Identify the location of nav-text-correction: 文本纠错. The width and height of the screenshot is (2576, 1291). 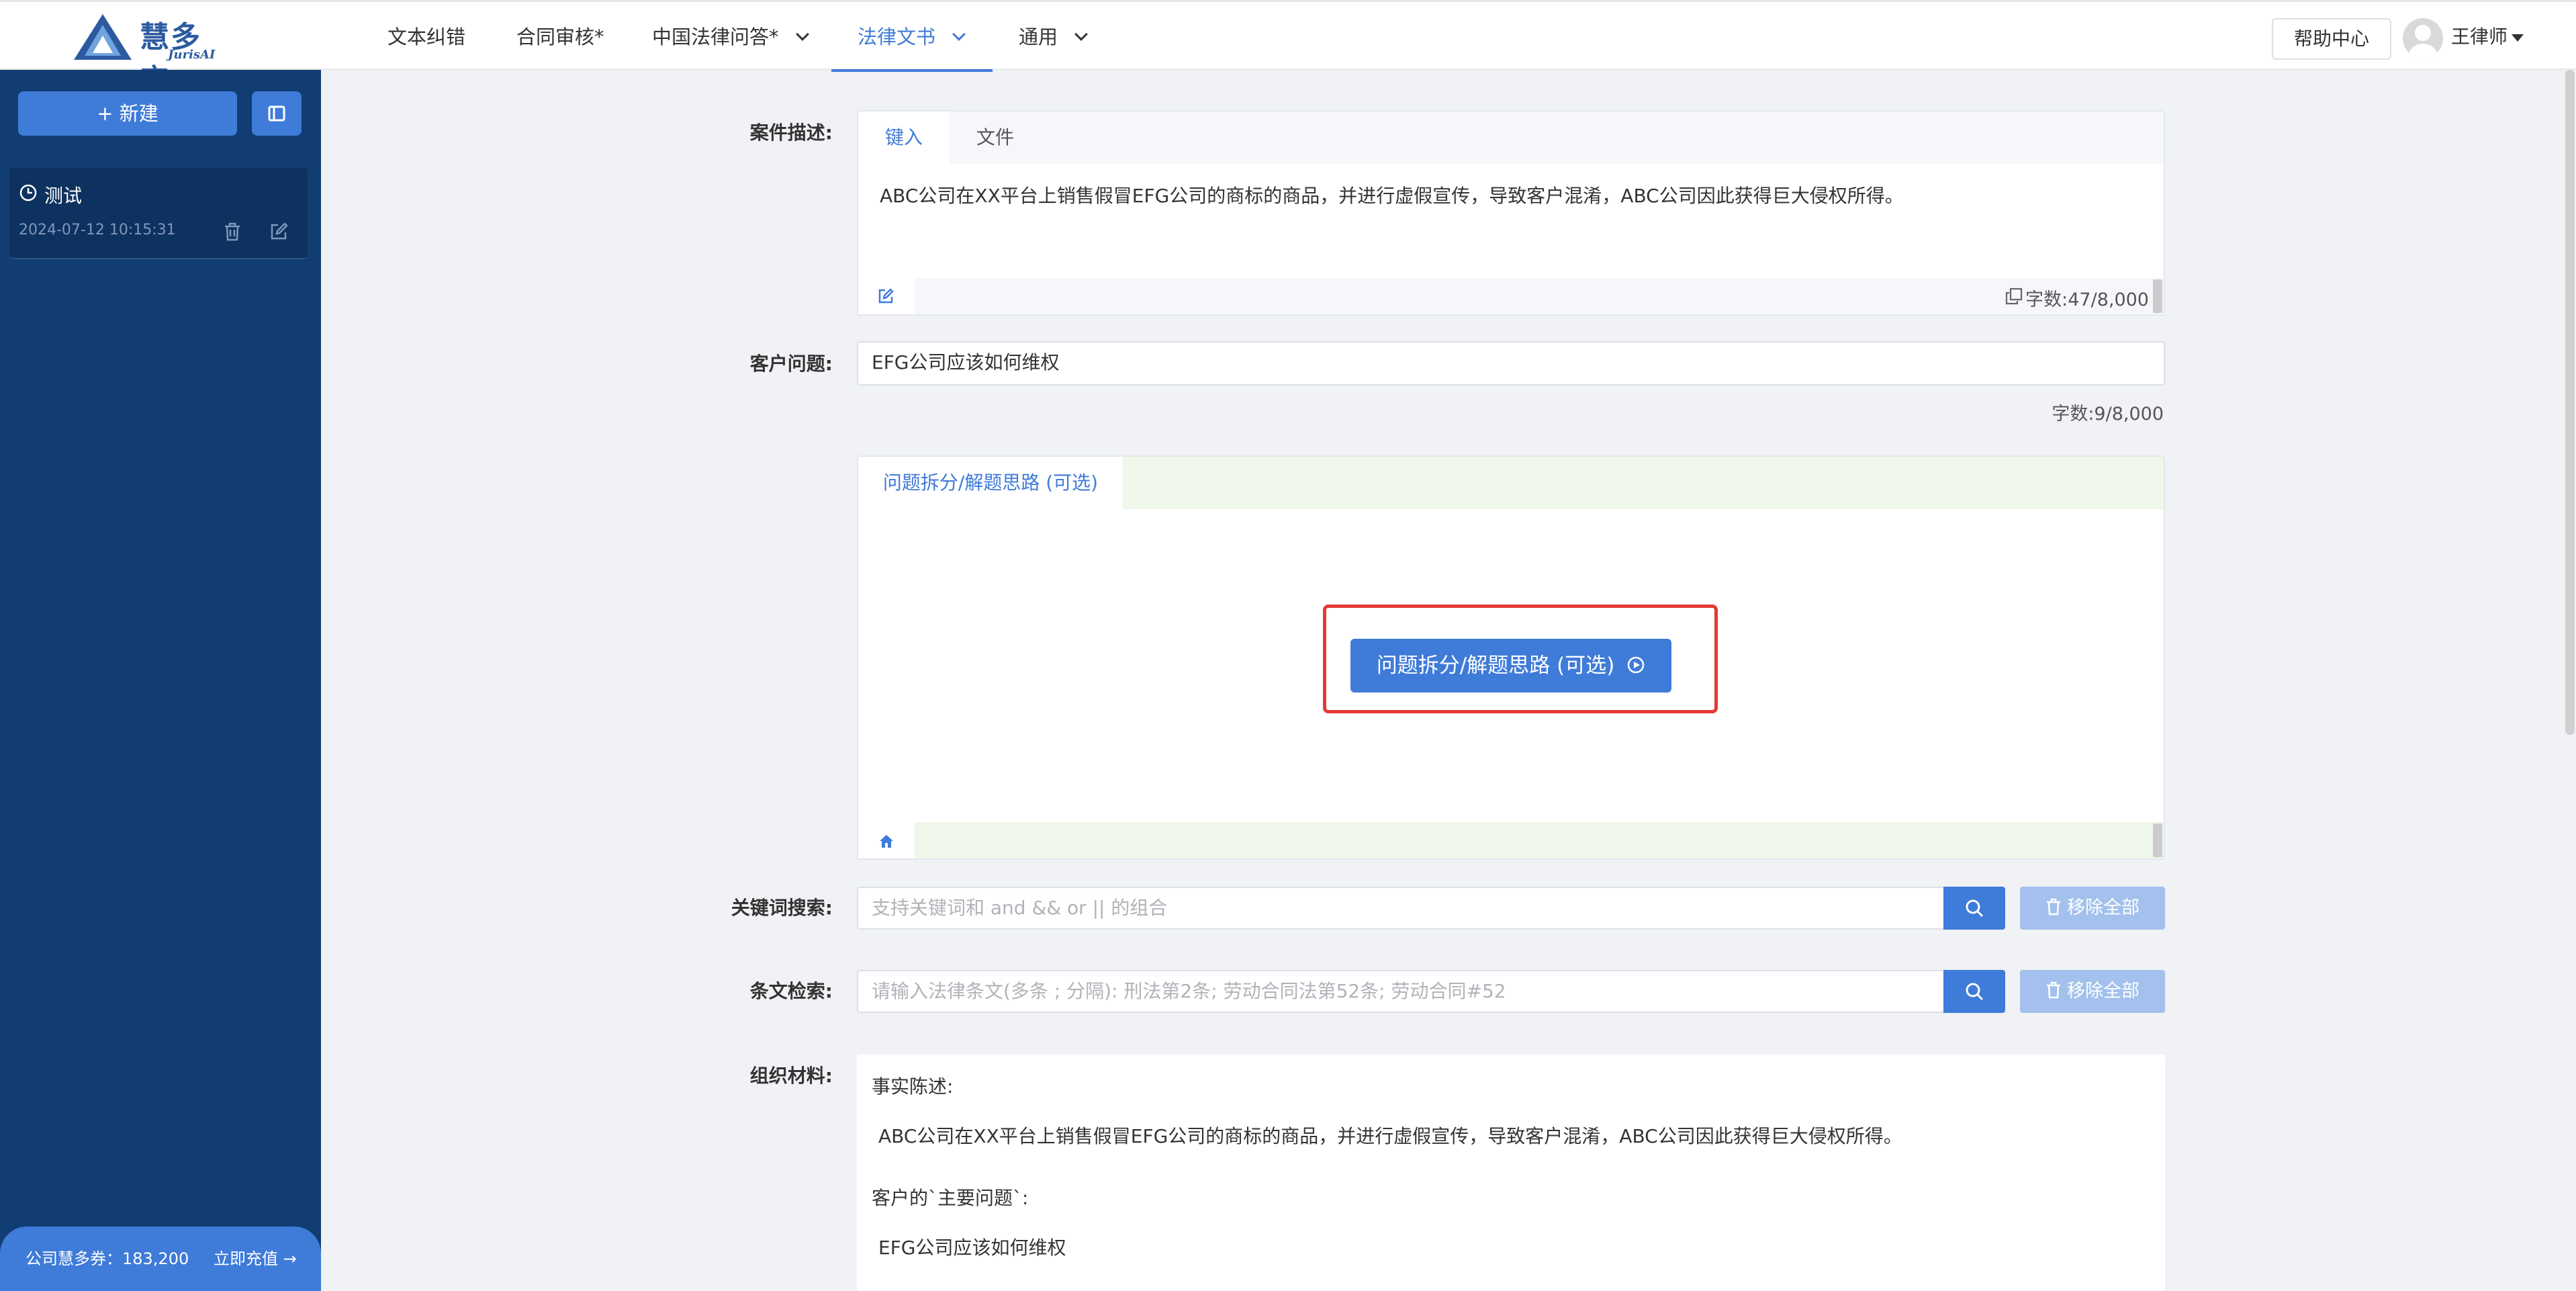
(426, 37).